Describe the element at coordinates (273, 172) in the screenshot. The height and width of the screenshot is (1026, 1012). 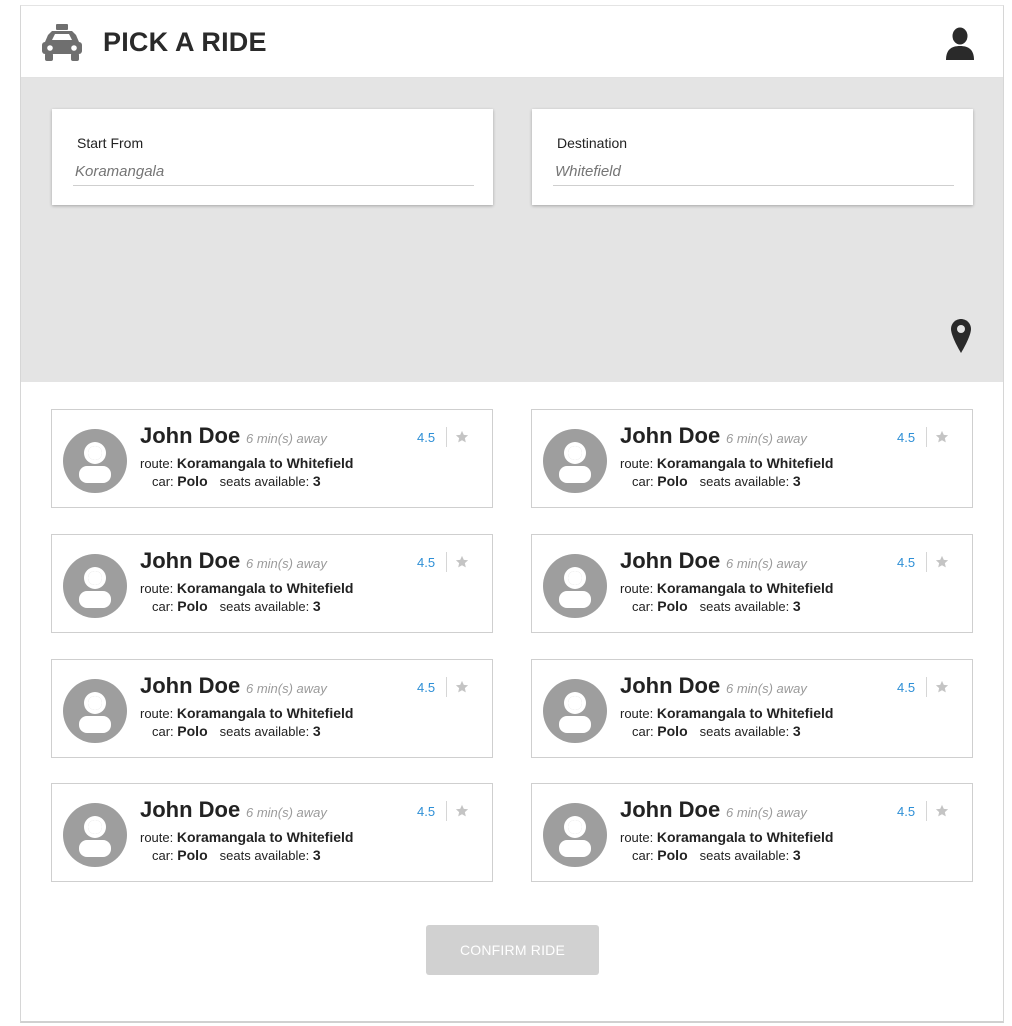
I see `start-input` at that location.